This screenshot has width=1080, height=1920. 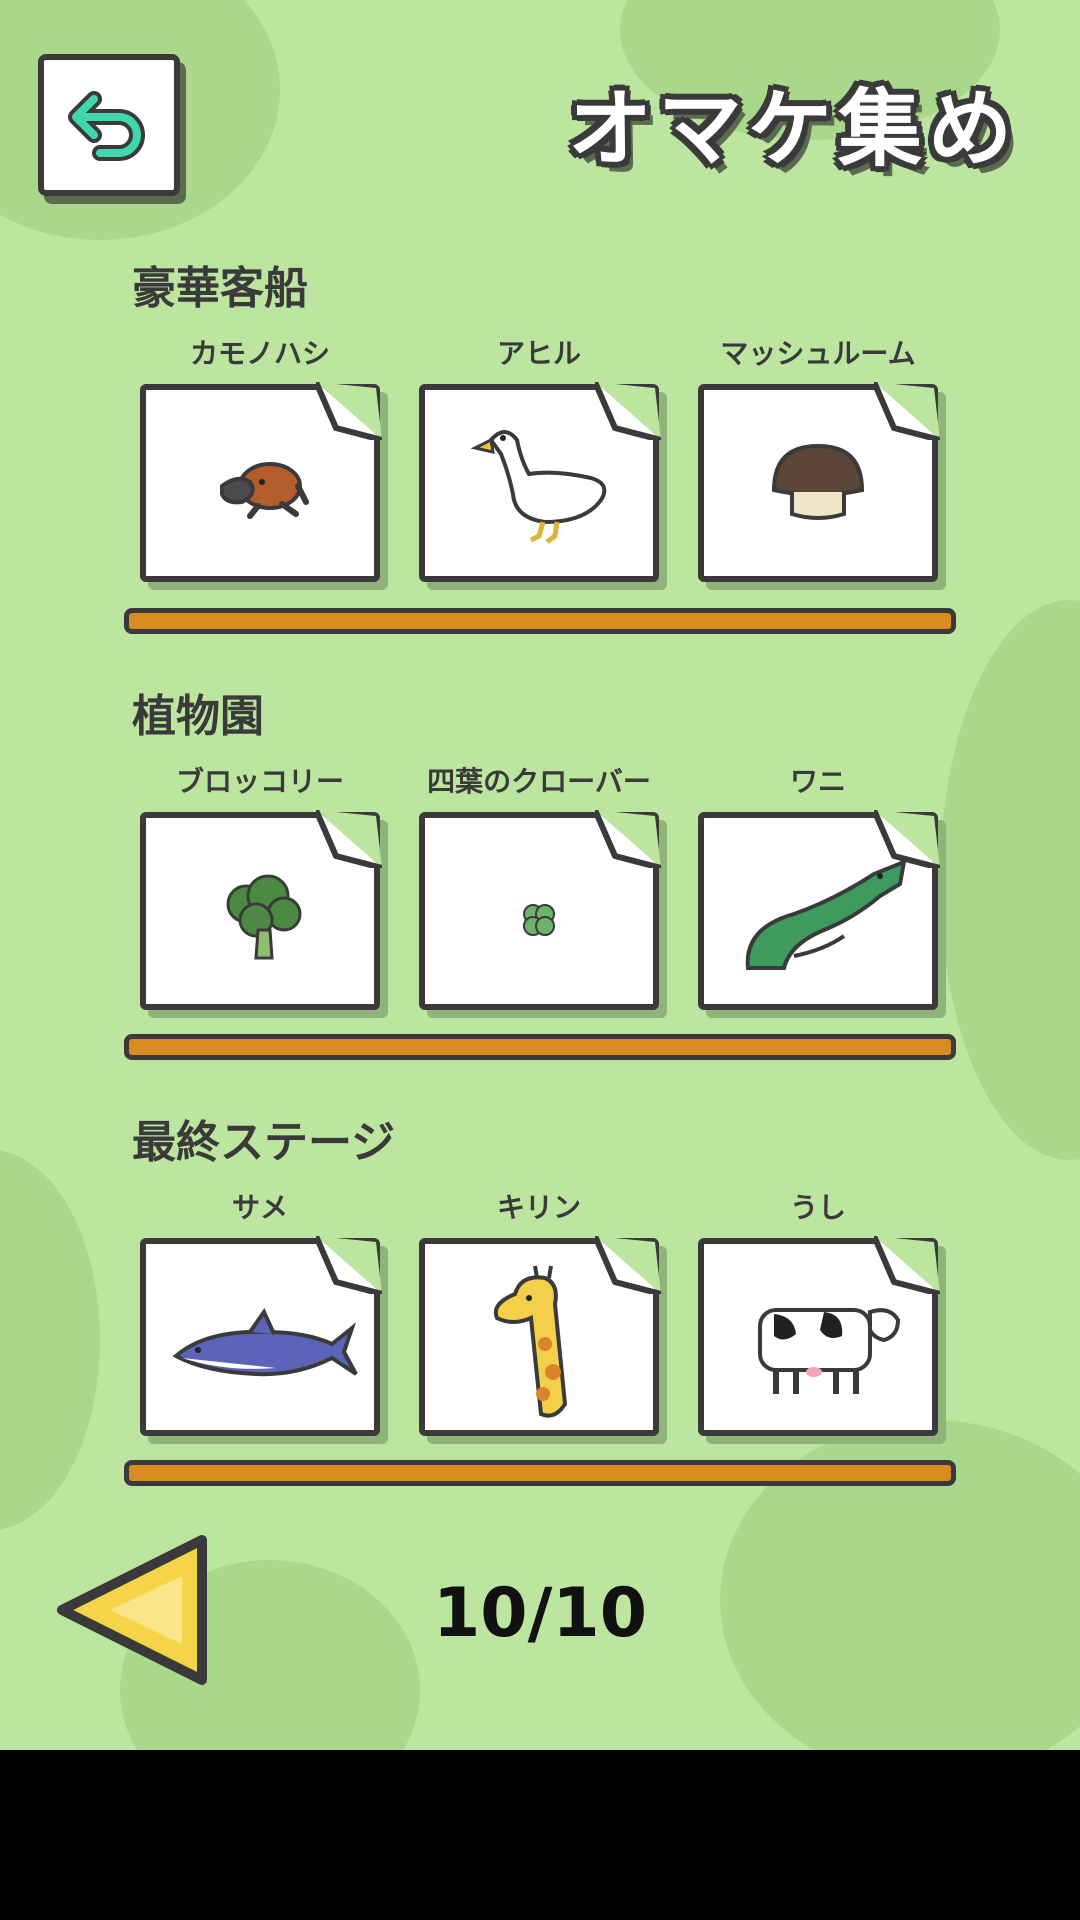 I want to click on page-indicator: 10/10, so click(x=540, y=1613).